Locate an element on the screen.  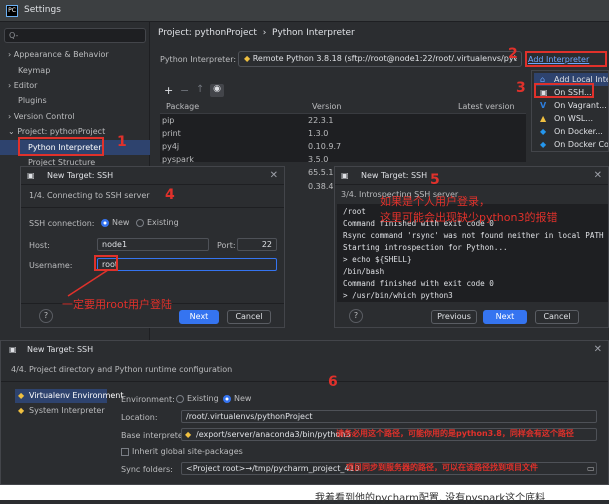
menu-item-on-docker-compose: ◆ On Docker Com is located at coordinates (571, 144).